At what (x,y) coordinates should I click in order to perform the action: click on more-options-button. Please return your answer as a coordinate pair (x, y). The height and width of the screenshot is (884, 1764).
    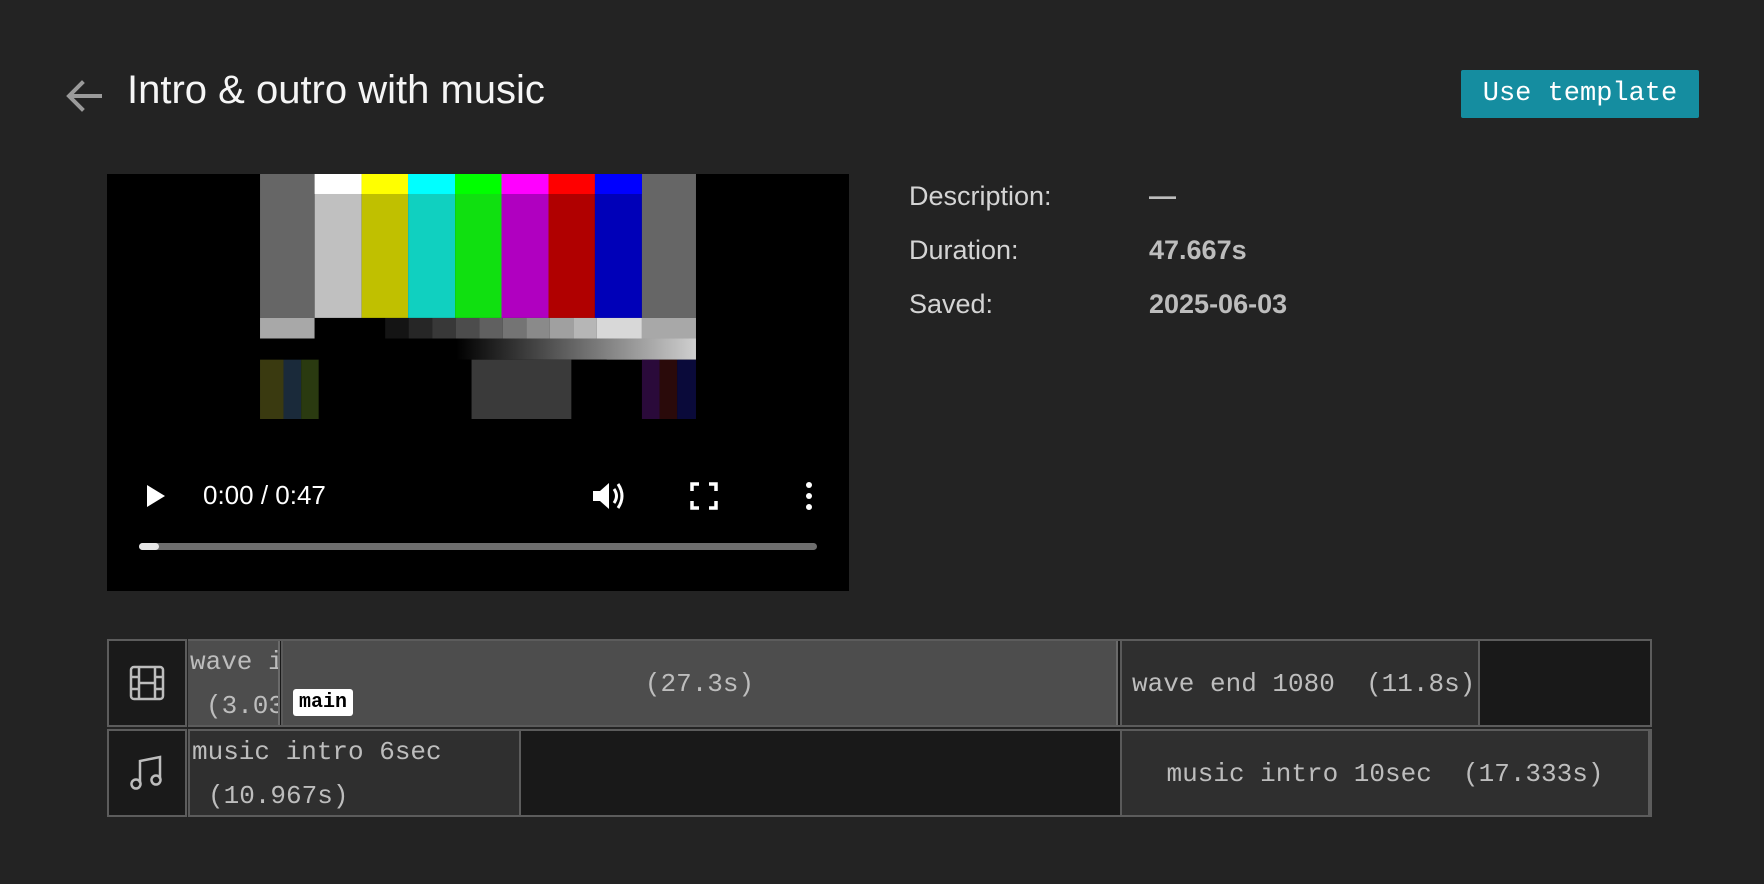
    Looking at the image, I should click on (809, 496).